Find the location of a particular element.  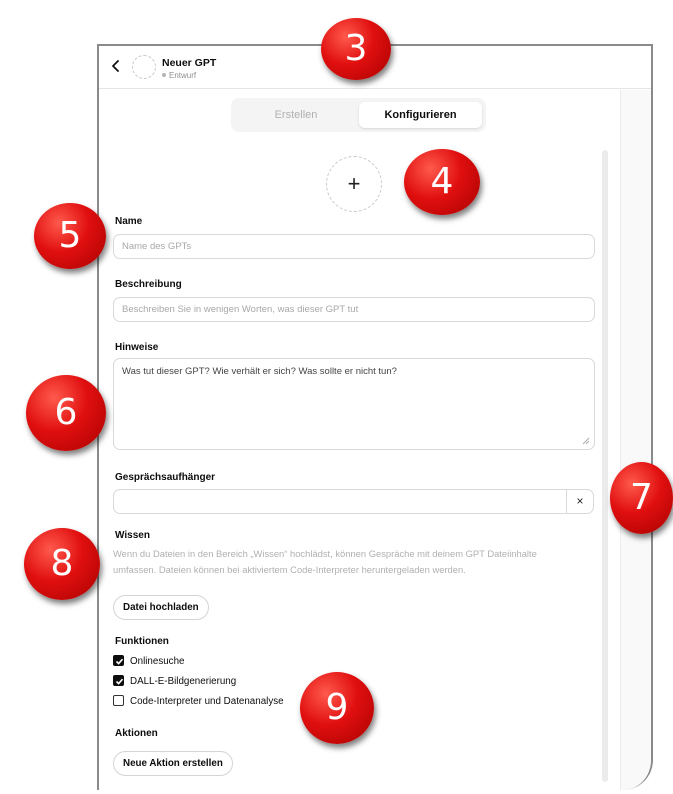

capability-code-interpreter: Code-Interpreter und Datenanalyse is located at coordinates (198, 702).